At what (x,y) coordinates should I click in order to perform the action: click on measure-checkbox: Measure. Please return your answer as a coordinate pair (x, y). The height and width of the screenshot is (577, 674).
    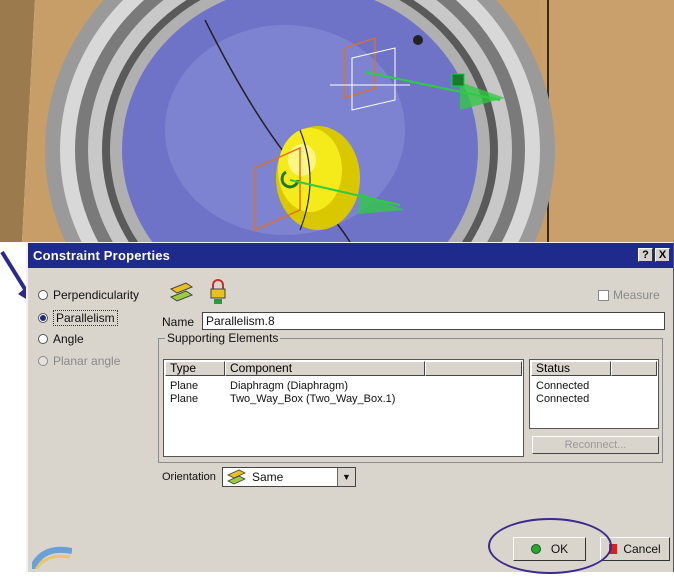
    Looking at the image, I should click on (629, 295).